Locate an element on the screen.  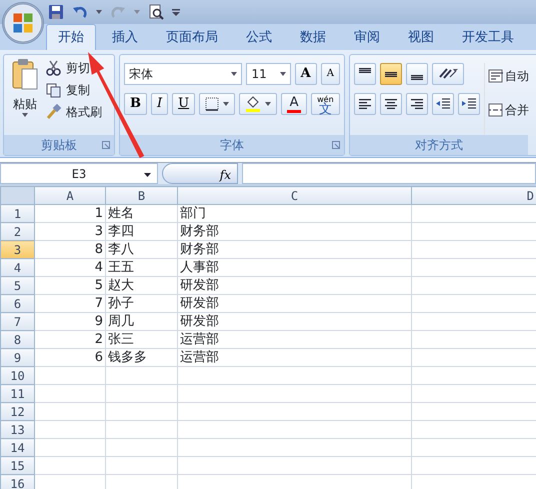
undo-icon is located at coordinates (80, 12).